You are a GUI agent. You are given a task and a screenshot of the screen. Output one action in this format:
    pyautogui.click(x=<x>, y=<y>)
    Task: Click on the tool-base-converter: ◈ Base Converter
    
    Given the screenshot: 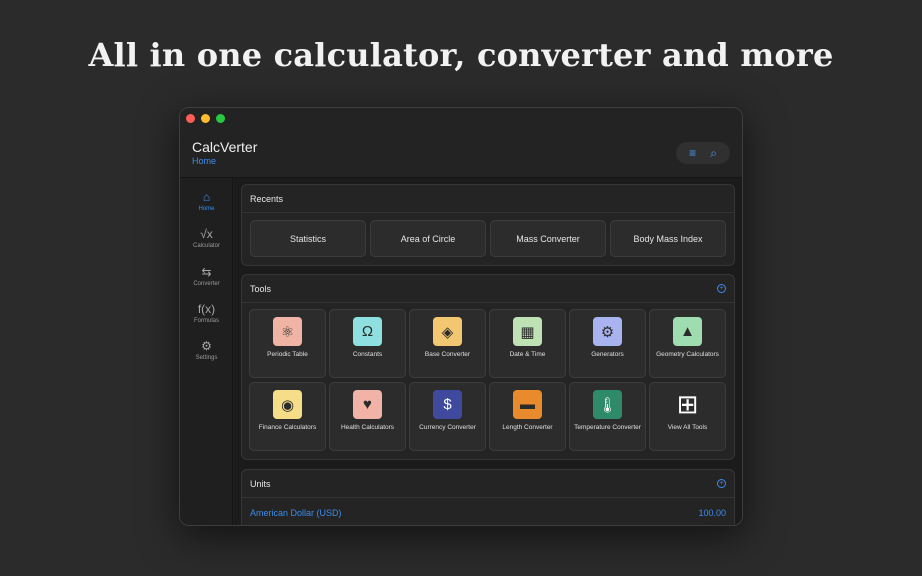 What is the action you would take?
    pyautogui.click(x=447, y=343)
    